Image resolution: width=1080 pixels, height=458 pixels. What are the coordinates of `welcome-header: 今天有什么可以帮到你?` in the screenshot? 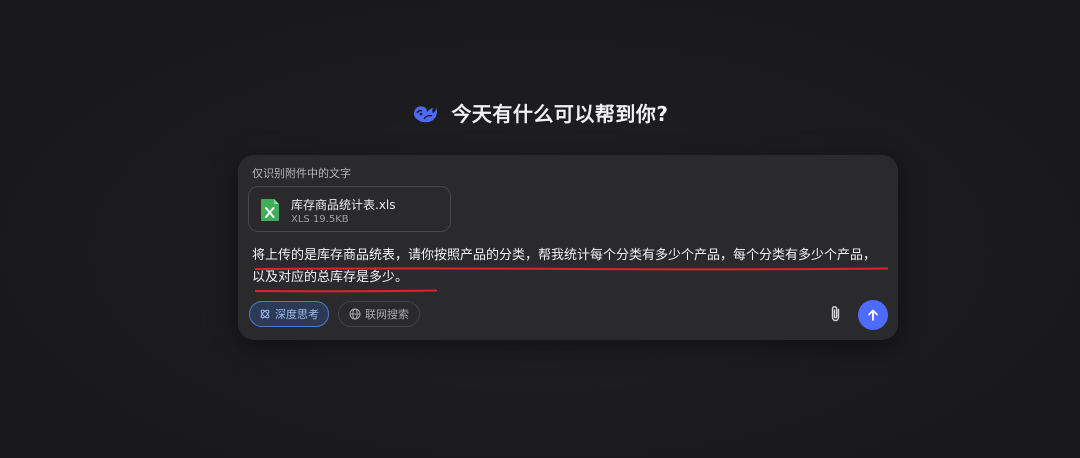 It's located at (540, 112).